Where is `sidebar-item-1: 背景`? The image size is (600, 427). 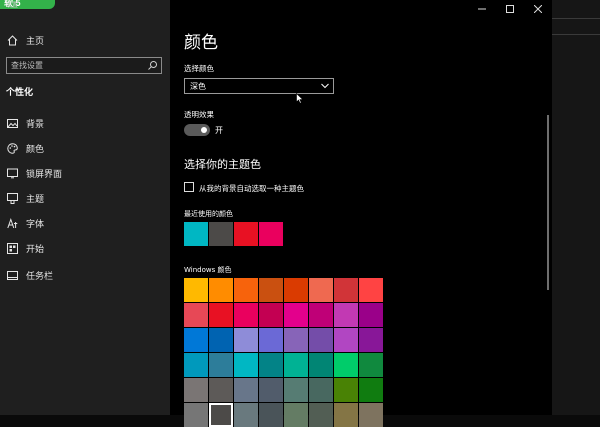
sidebar-item-1: 背景 is located at coordinates (85, 123).